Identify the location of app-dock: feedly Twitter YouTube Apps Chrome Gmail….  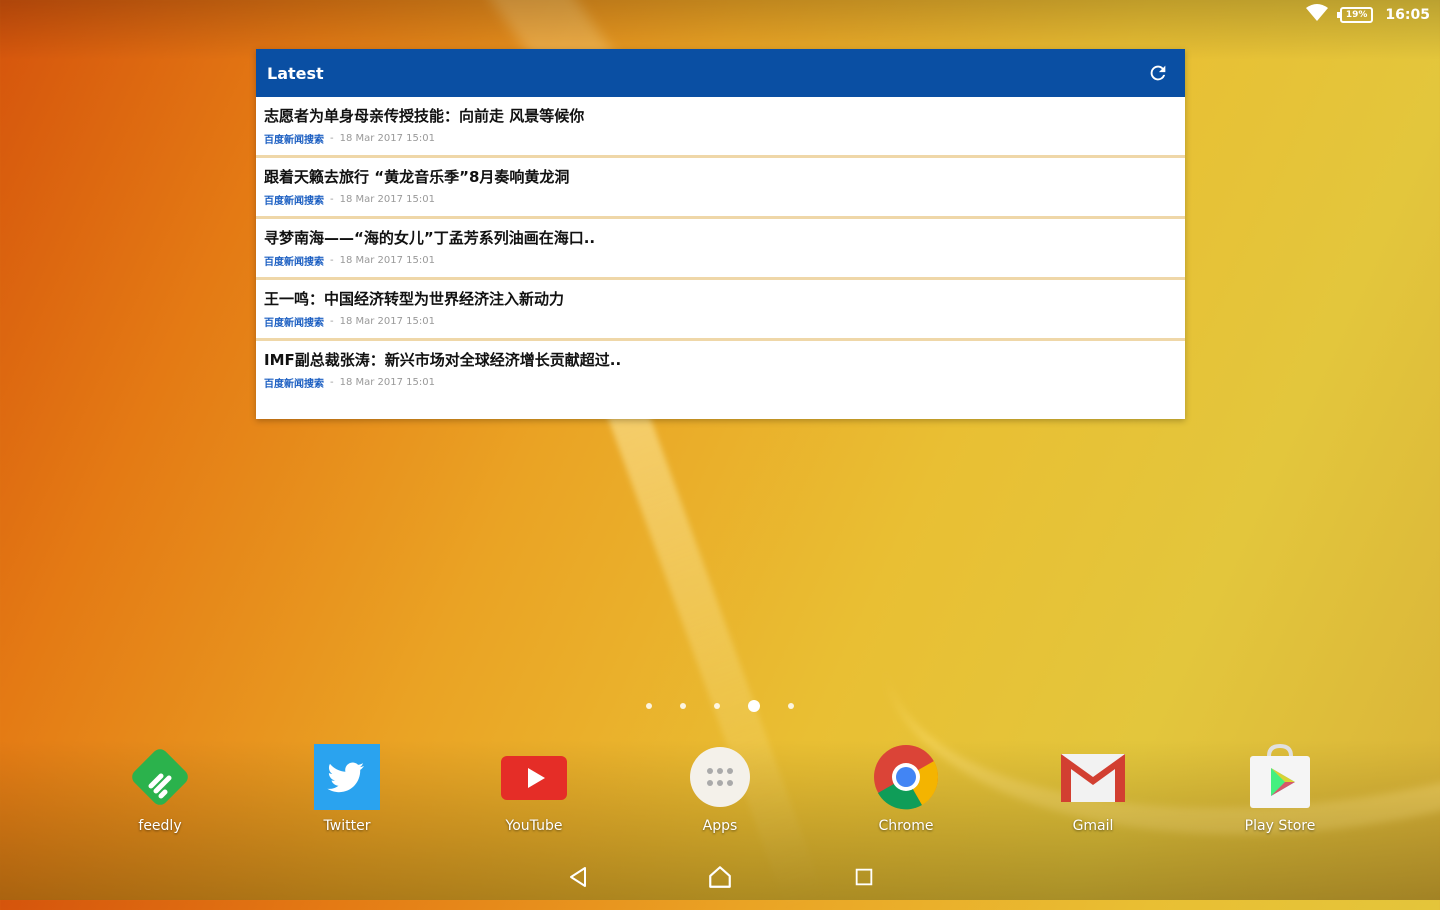
(720, 792).